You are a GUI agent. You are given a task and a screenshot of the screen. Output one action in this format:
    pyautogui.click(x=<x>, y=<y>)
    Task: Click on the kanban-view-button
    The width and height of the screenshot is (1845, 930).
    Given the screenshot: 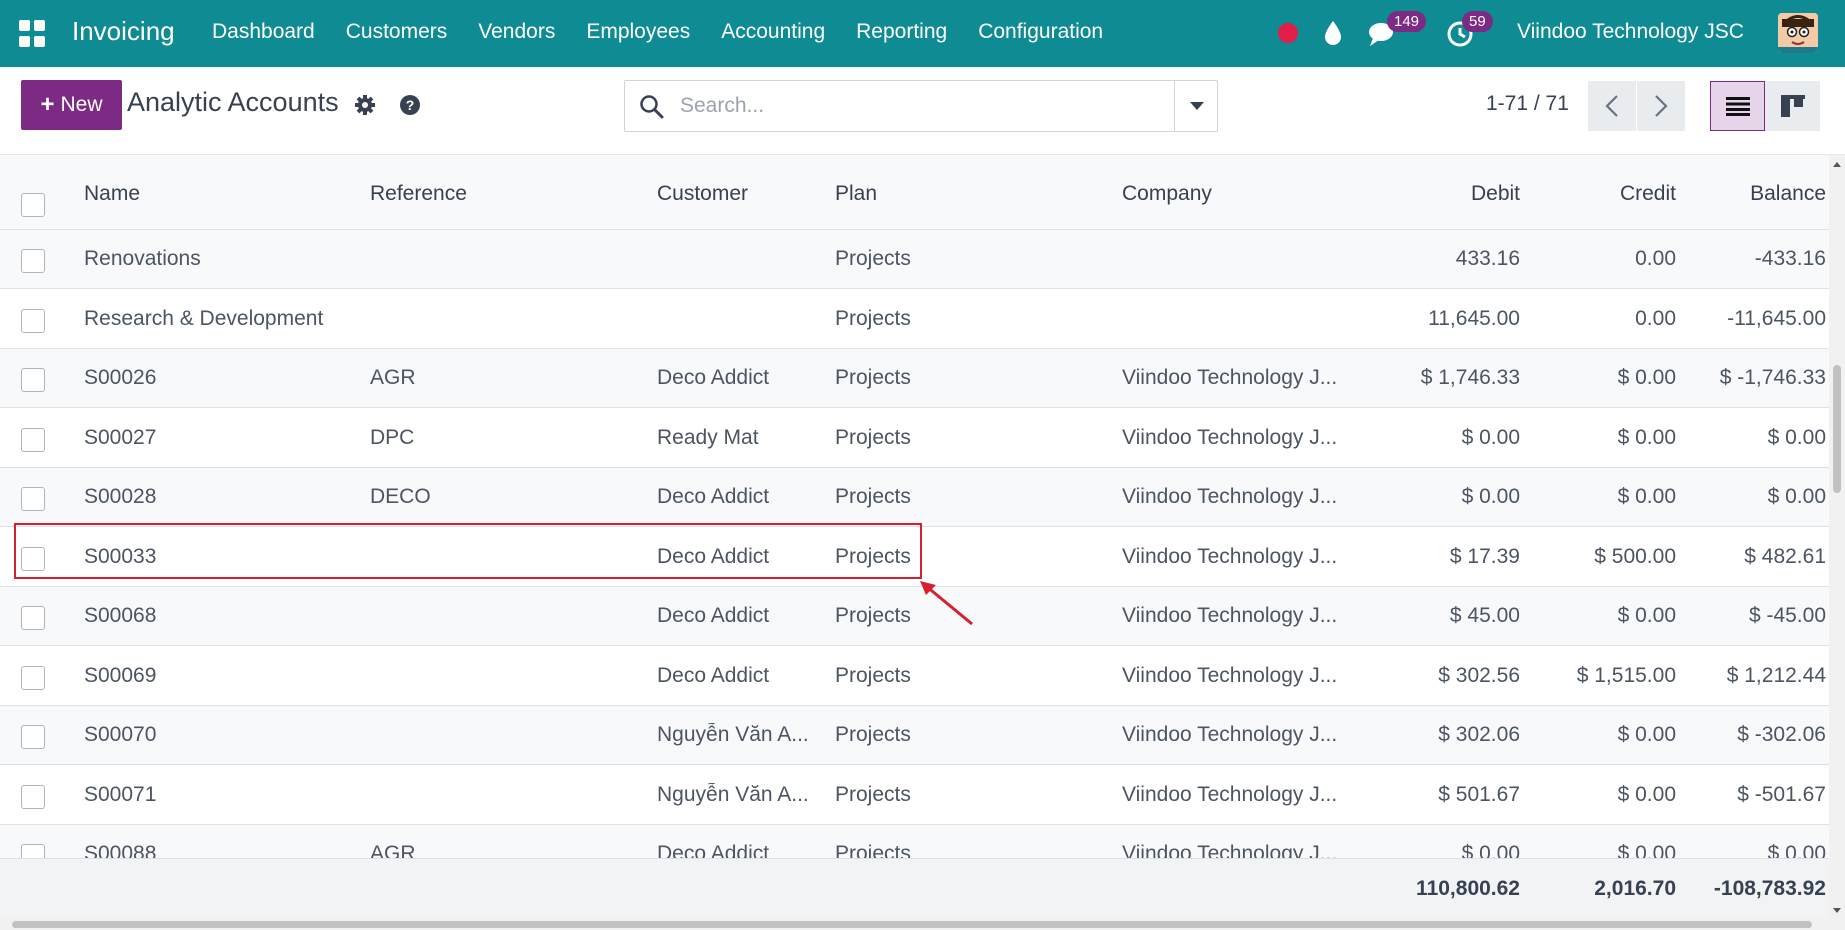 What is the action you would take?
    pyautogui.click(x=1792, y=106)
    